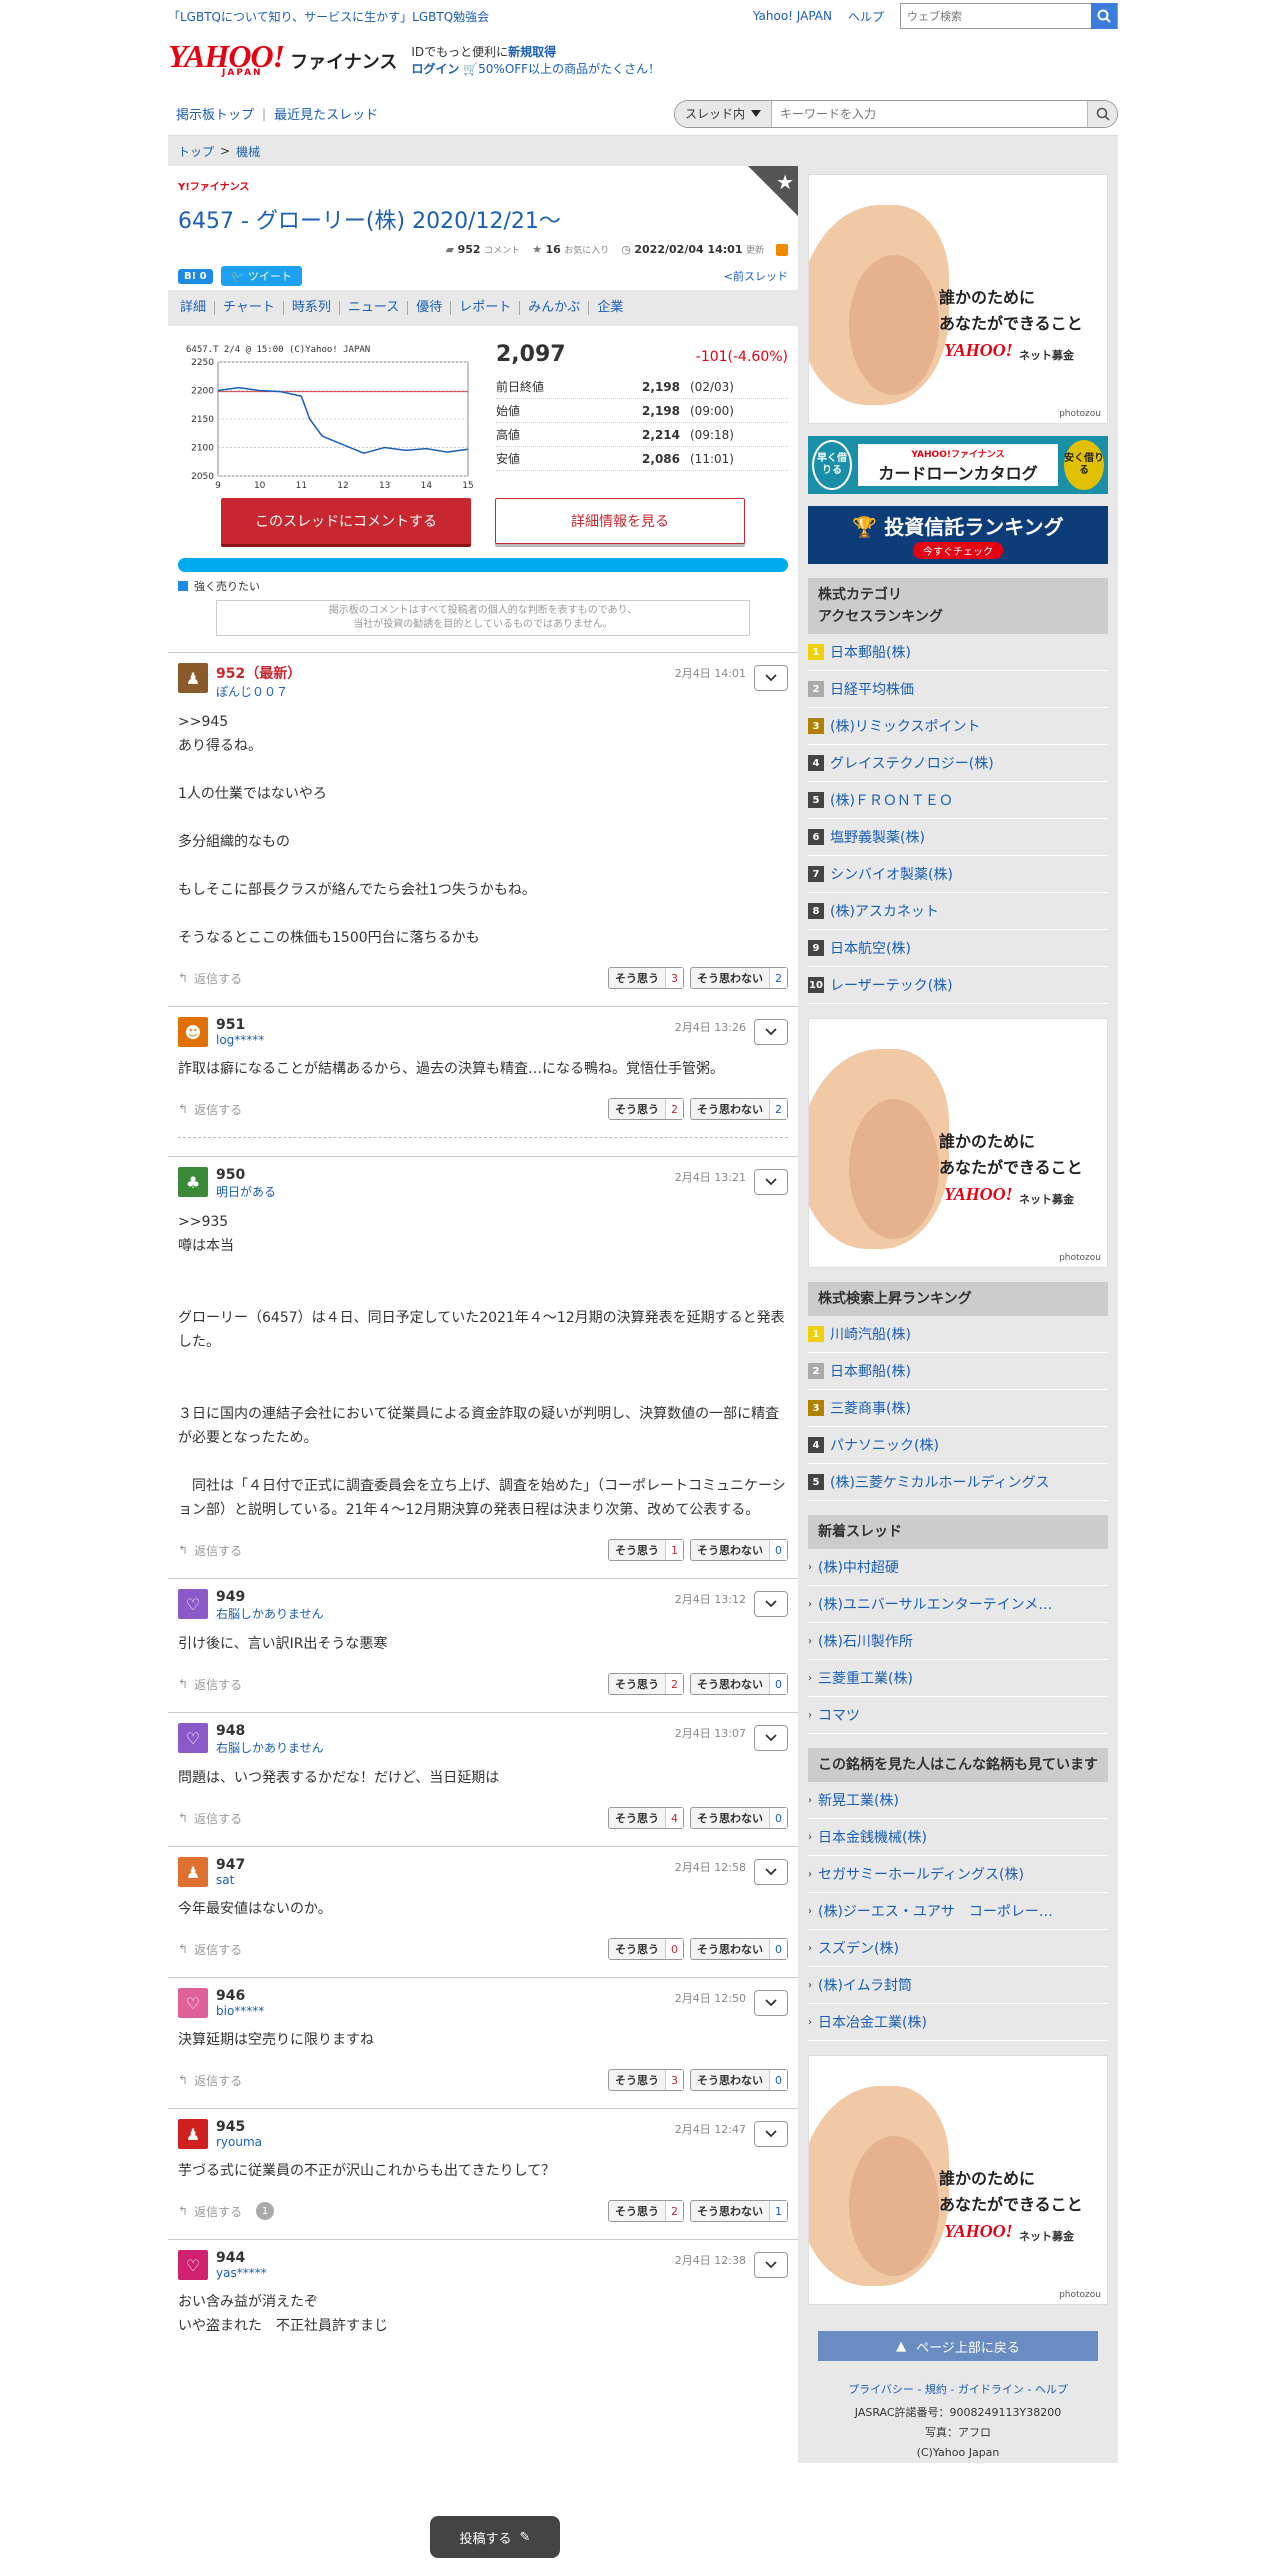 The image size is (1284, 2568). Describe the element at coordinates (739, 2211) in the screenshot. I see `disagree-button: そう思わない 1` at that location.